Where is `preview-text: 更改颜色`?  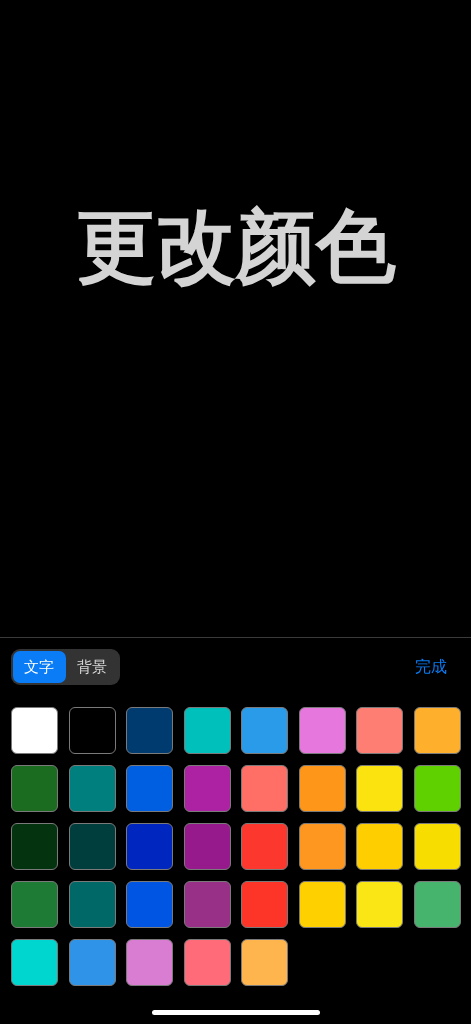
preview-text: 更改颜色 is located at coordinates (235, 246).